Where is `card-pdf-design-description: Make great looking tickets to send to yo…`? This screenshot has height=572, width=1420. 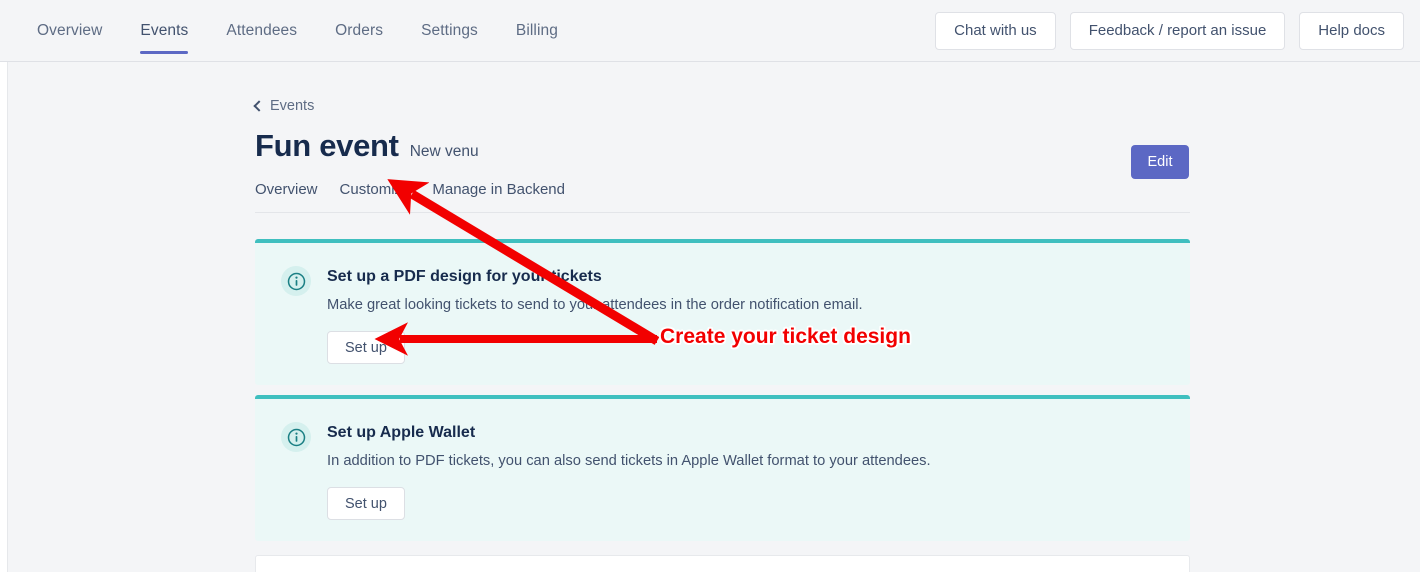 card-pdf-design-description: Make great looking tickets to send to yo… is located at coordinates (595, 305).